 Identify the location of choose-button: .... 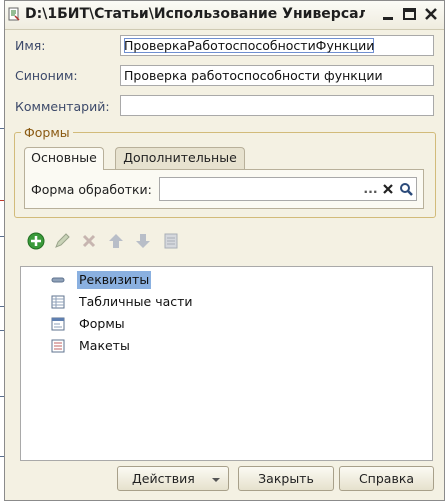
(370, 189).